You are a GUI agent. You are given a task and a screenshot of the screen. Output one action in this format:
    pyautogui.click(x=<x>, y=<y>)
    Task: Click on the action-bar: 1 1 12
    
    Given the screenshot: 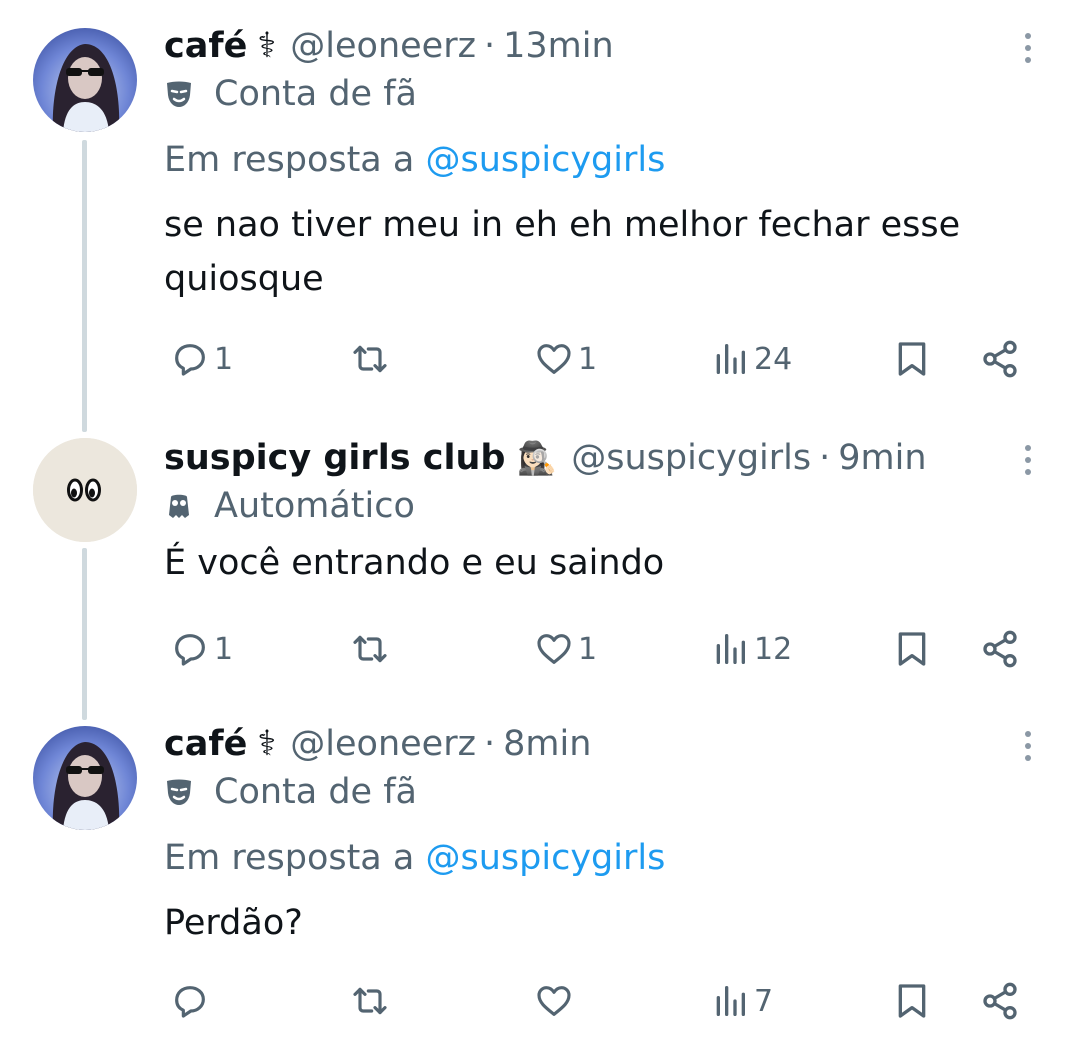 What is the action you would take?
    pyautogui.click(x=599, y=649)
    